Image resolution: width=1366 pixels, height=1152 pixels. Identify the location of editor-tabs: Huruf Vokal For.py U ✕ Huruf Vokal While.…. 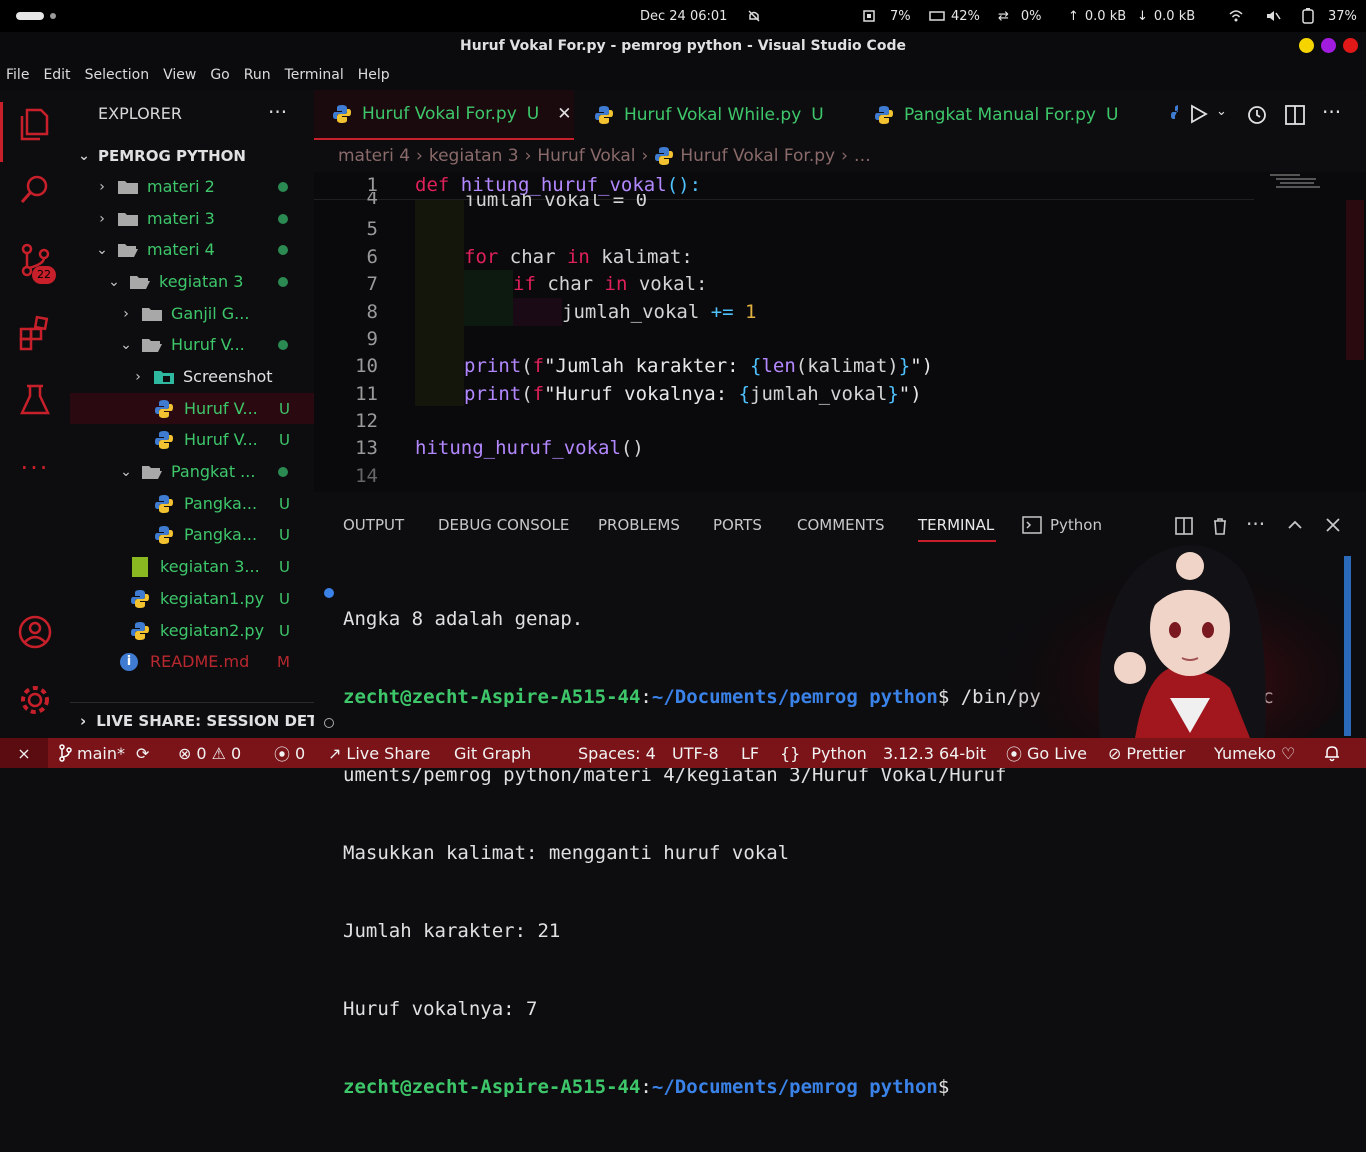
(840, 115).